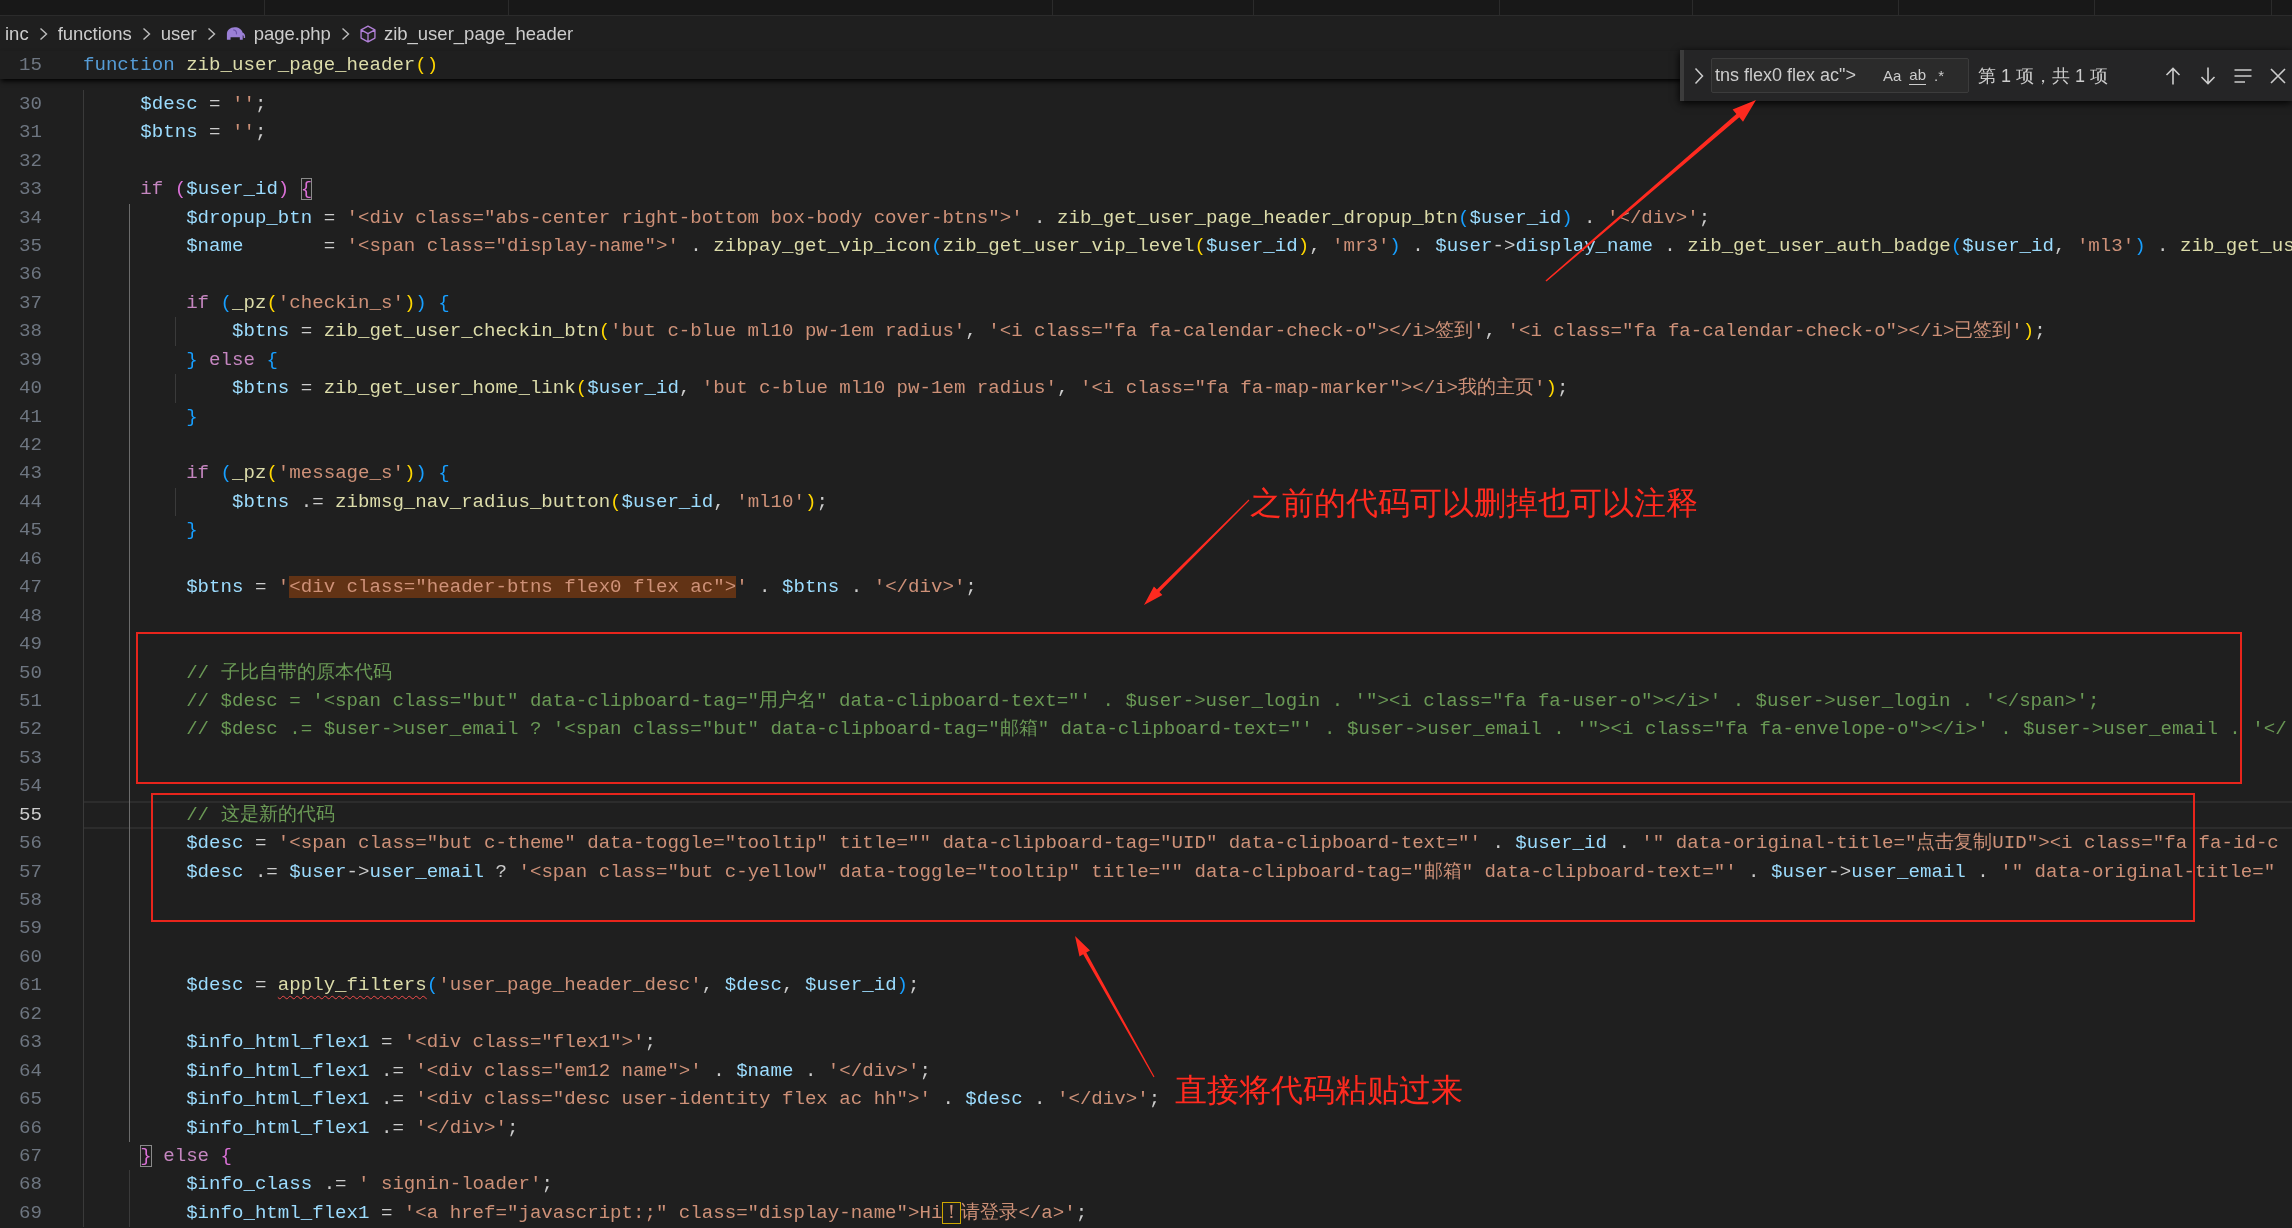 The height and width of the screenshot is (1228, 2292). I want to click on code-line: // $desc = '<span class="but" data-clipboard-tag="用户名" data-clipboard-text="' . $user->user_login . '"><i class="fa fa-user-o"></i>' . $user->user_login . '</span>';, so click(1143, 701).